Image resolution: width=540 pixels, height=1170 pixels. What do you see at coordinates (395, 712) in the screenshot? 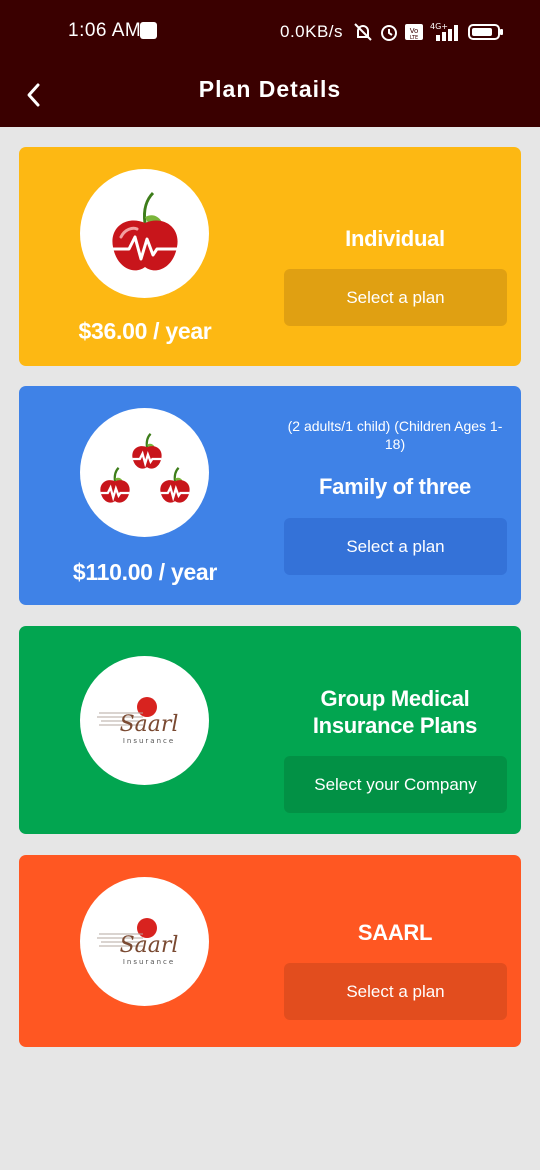
I see `plan-name: Group Medical Insurance Plans` at bounding box center [395, 712].